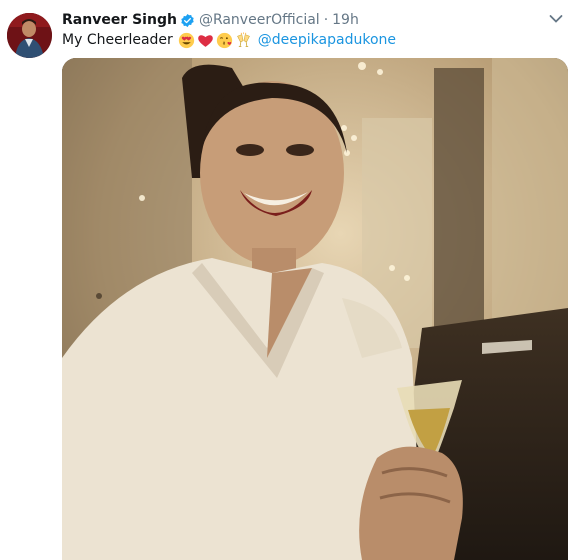 The height and width of the screenshot is (560, 572). Describe the element at coordinates (327, 40) in the screenshot. I see `mention-link: @deepikapadukone` at that location.